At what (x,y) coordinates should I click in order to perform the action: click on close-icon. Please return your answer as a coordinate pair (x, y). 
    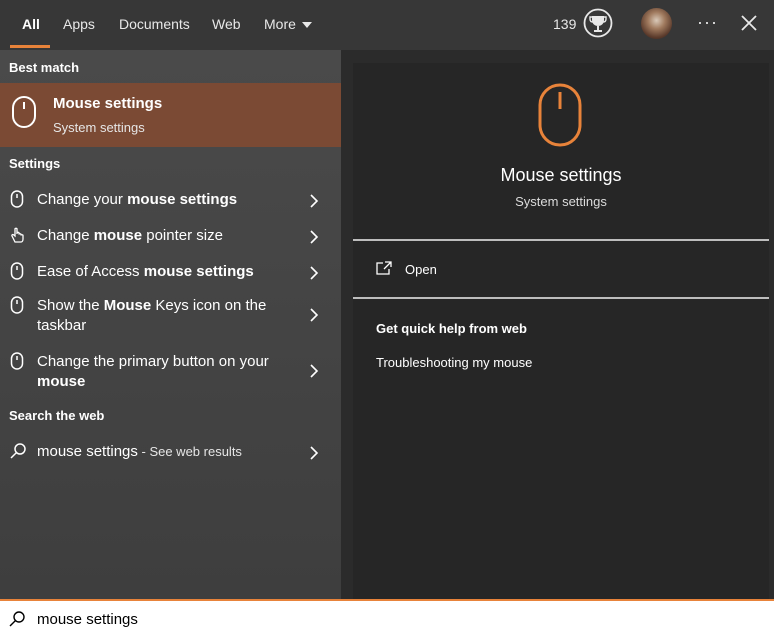
    Looking at the image, I should click on (749, 23).